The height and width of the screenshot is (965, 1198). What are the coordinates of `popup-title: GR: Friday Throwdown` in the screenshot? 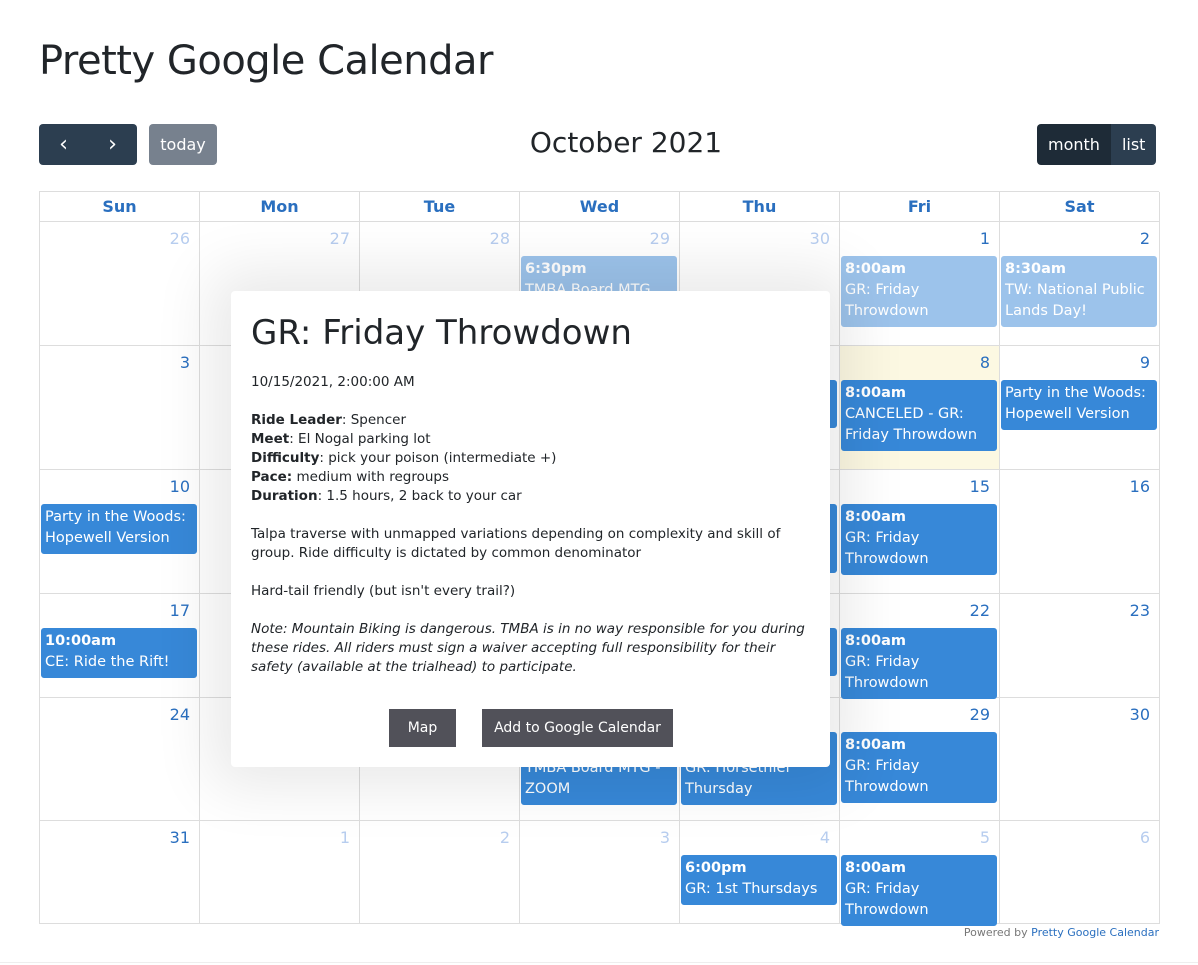 It's located at (441, 333).